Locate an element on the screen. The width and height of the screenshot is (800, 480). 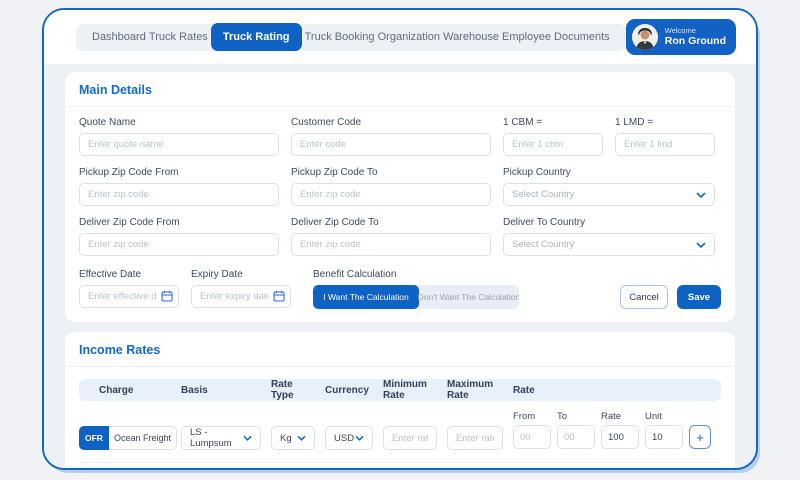
quote-name-label: Quote Name is located at coordinates (107, 122).